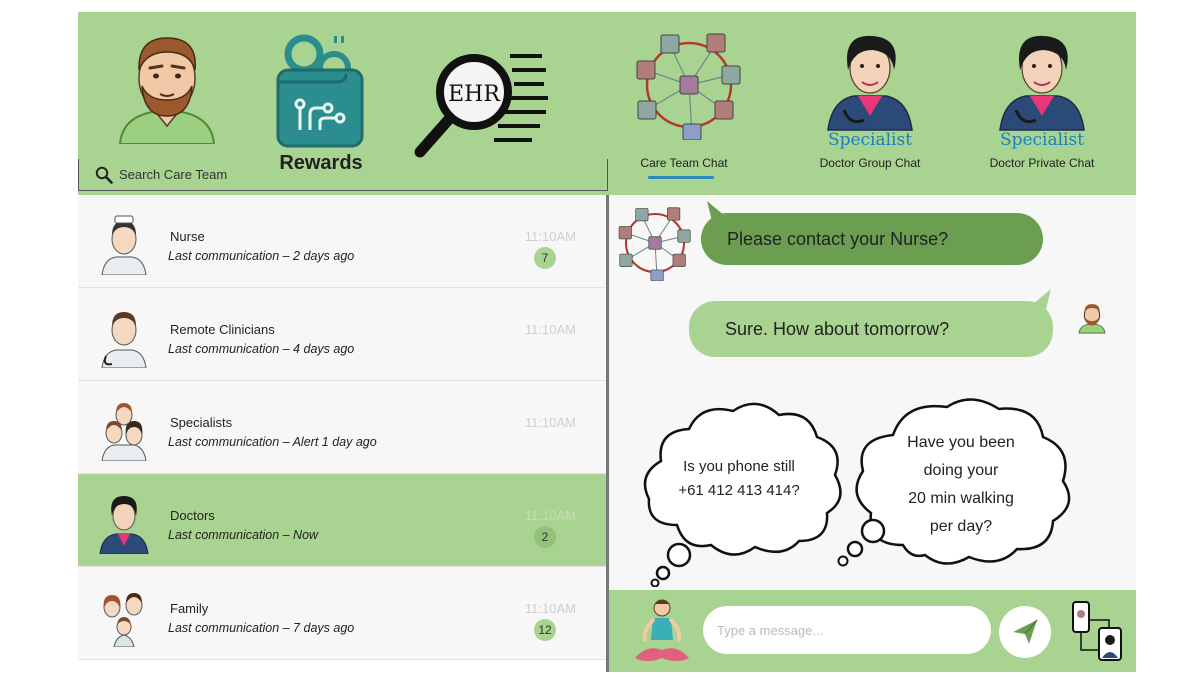  I want to click on contact-last-communication: Last communication – 2 days ago, so click(261, 256).